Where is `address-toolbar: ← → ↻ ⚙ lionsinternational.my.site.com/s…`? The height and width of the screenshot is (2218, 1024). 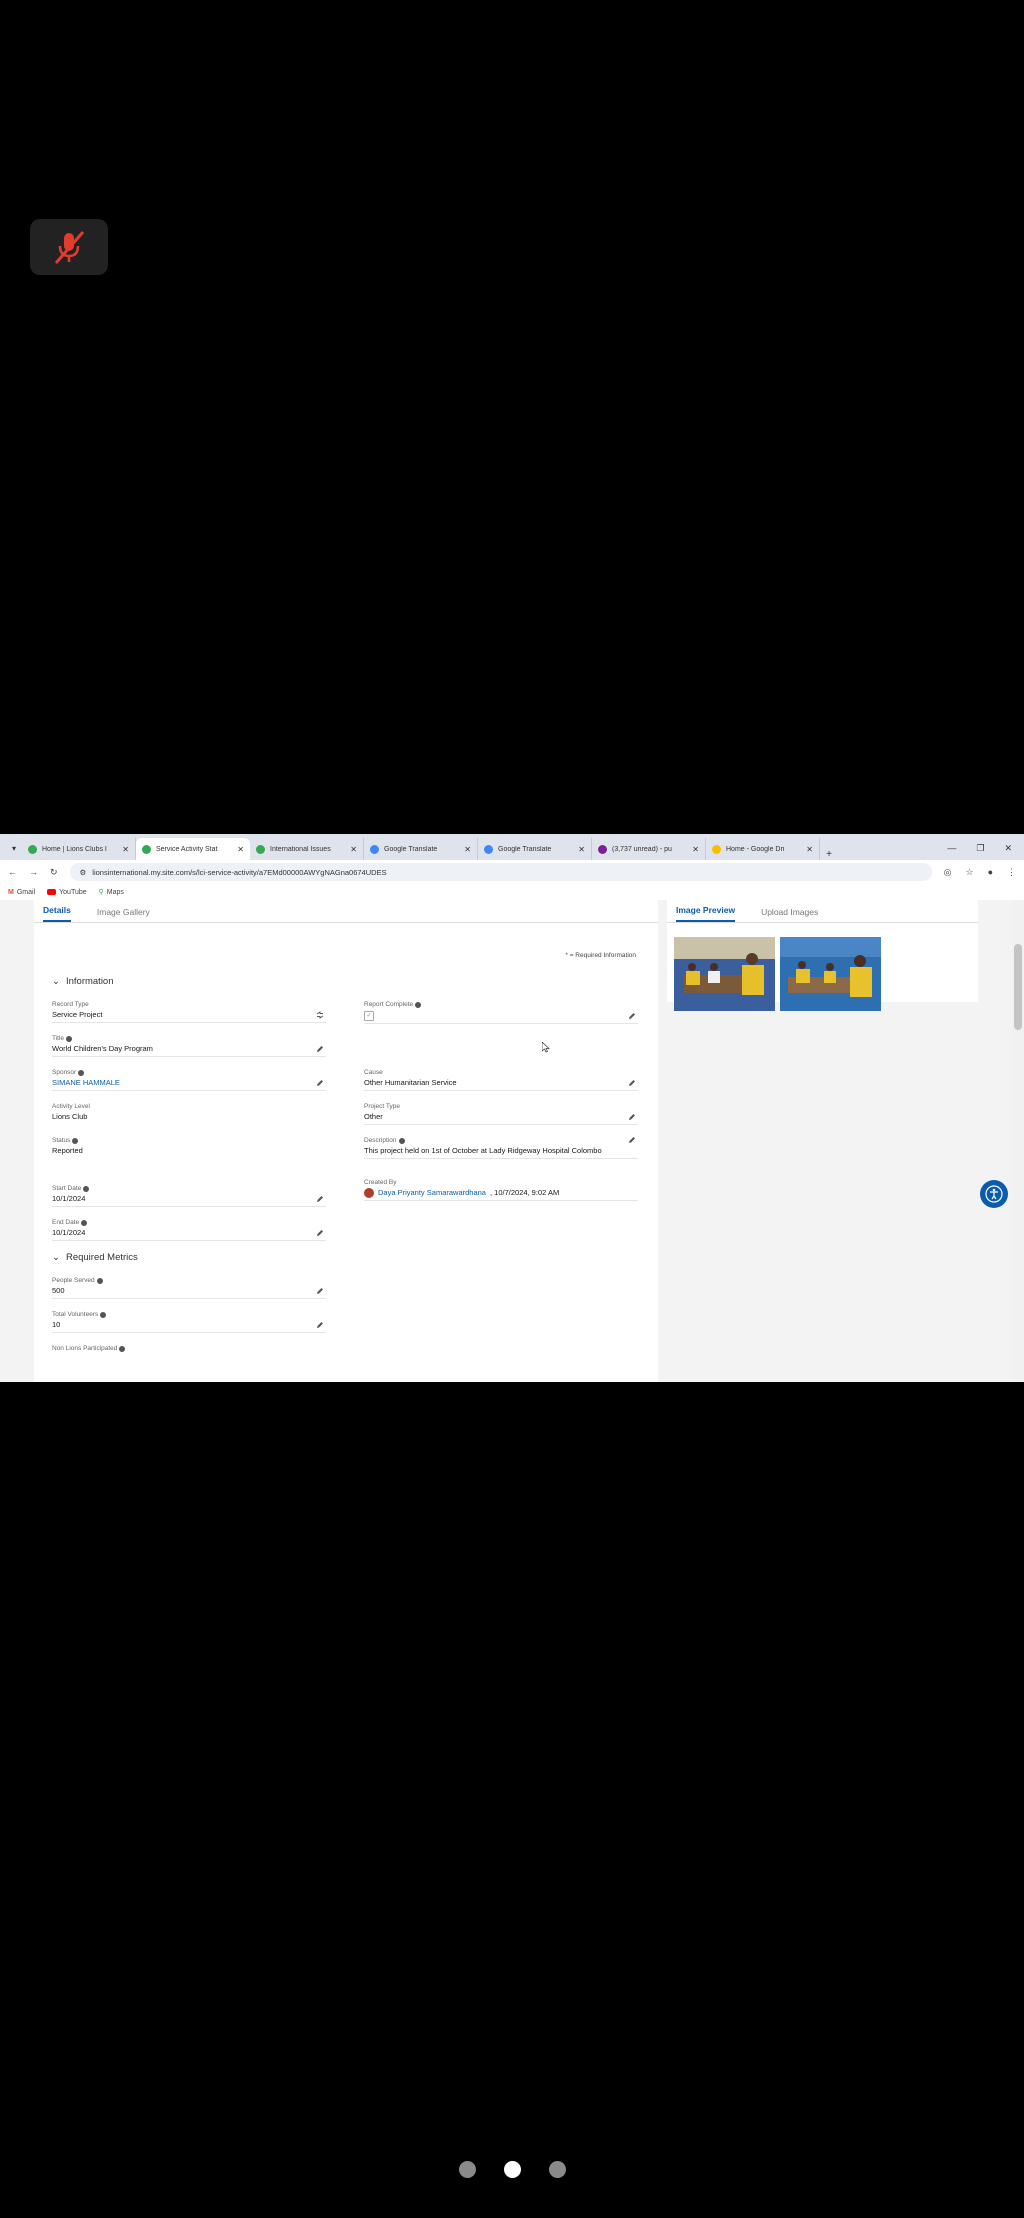
address-toolbar: ← → ↻ ⚙ lionsinternational.my.site.com/s… is located at coordinates (512, 872).